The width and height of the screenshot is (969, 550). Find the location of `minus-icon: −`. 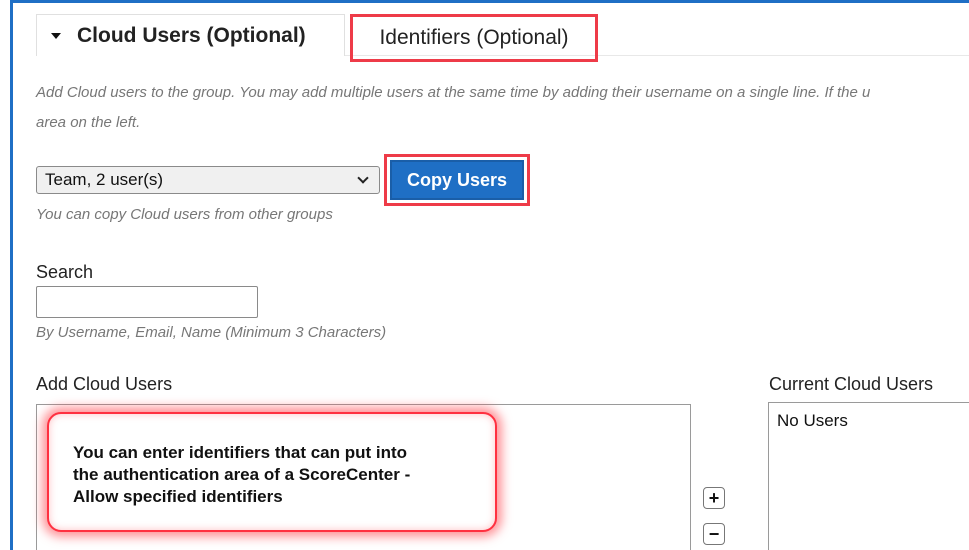

minus-icon: − is located at coordinates (714, 534).